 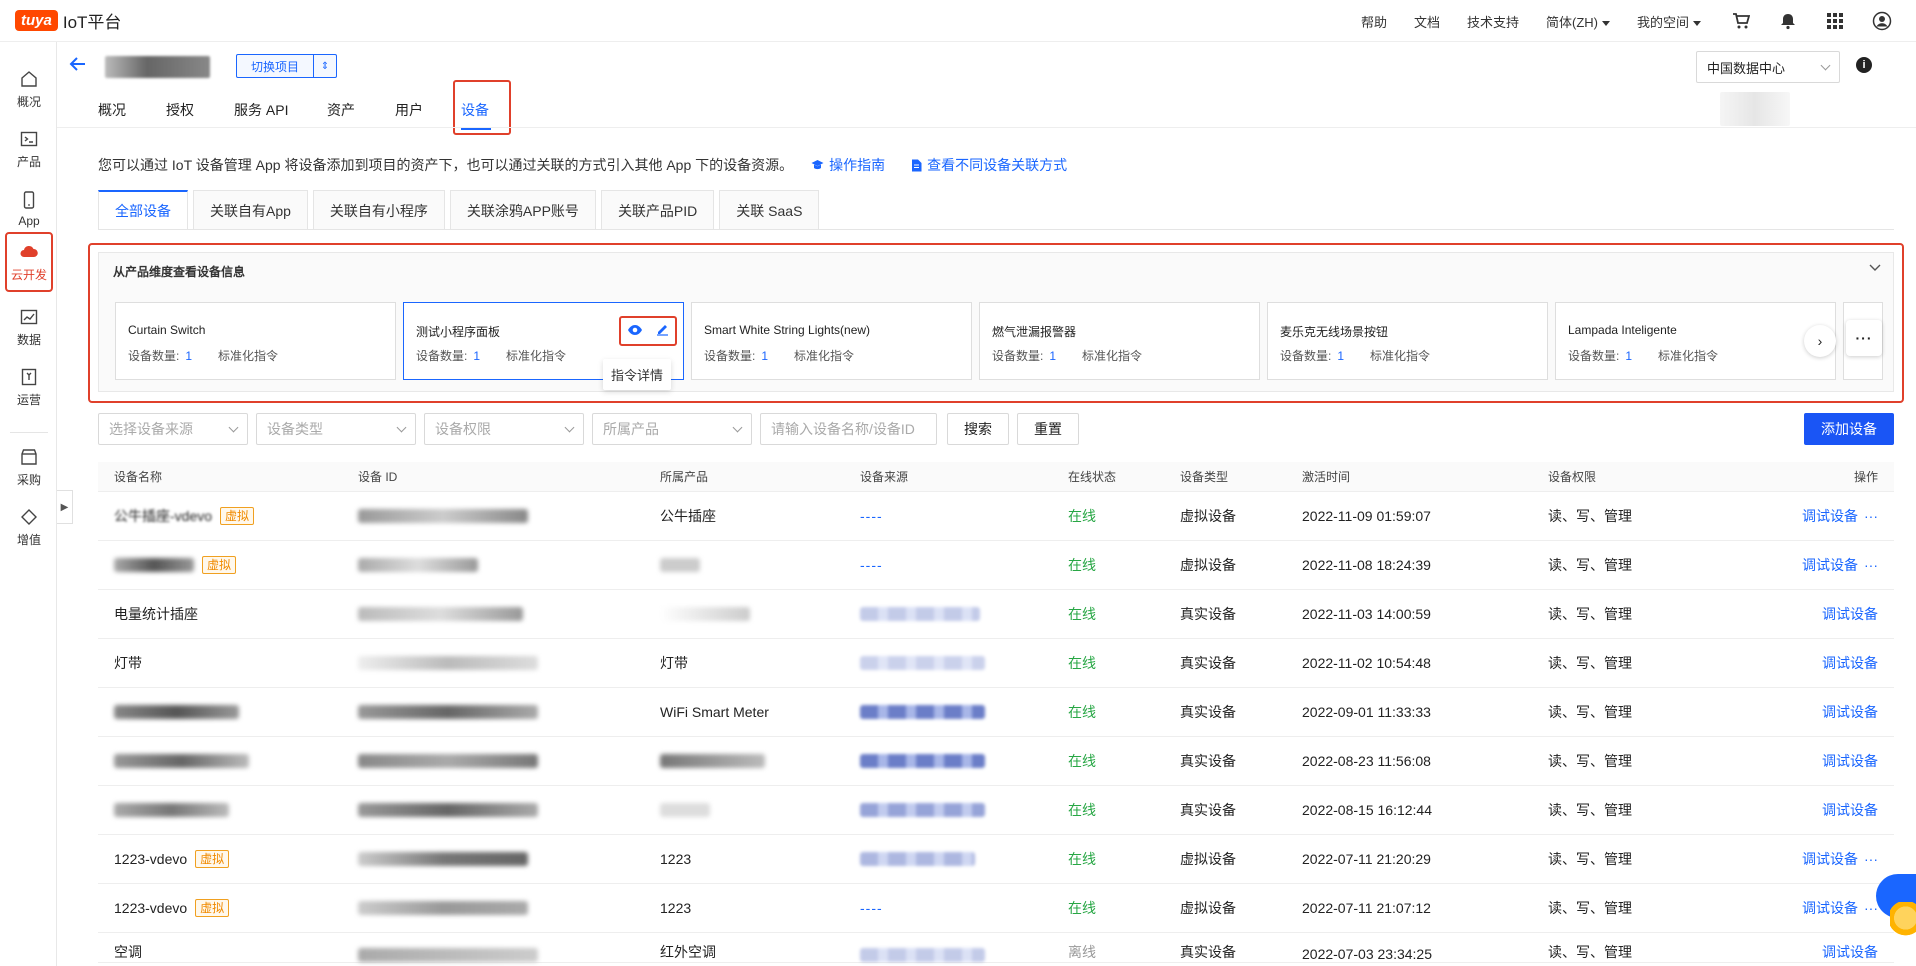 What do you see at coordinates (857, 165) in the screenshot?
I see `guide-link-label: 操作指南` at bounding box center [857, 165].